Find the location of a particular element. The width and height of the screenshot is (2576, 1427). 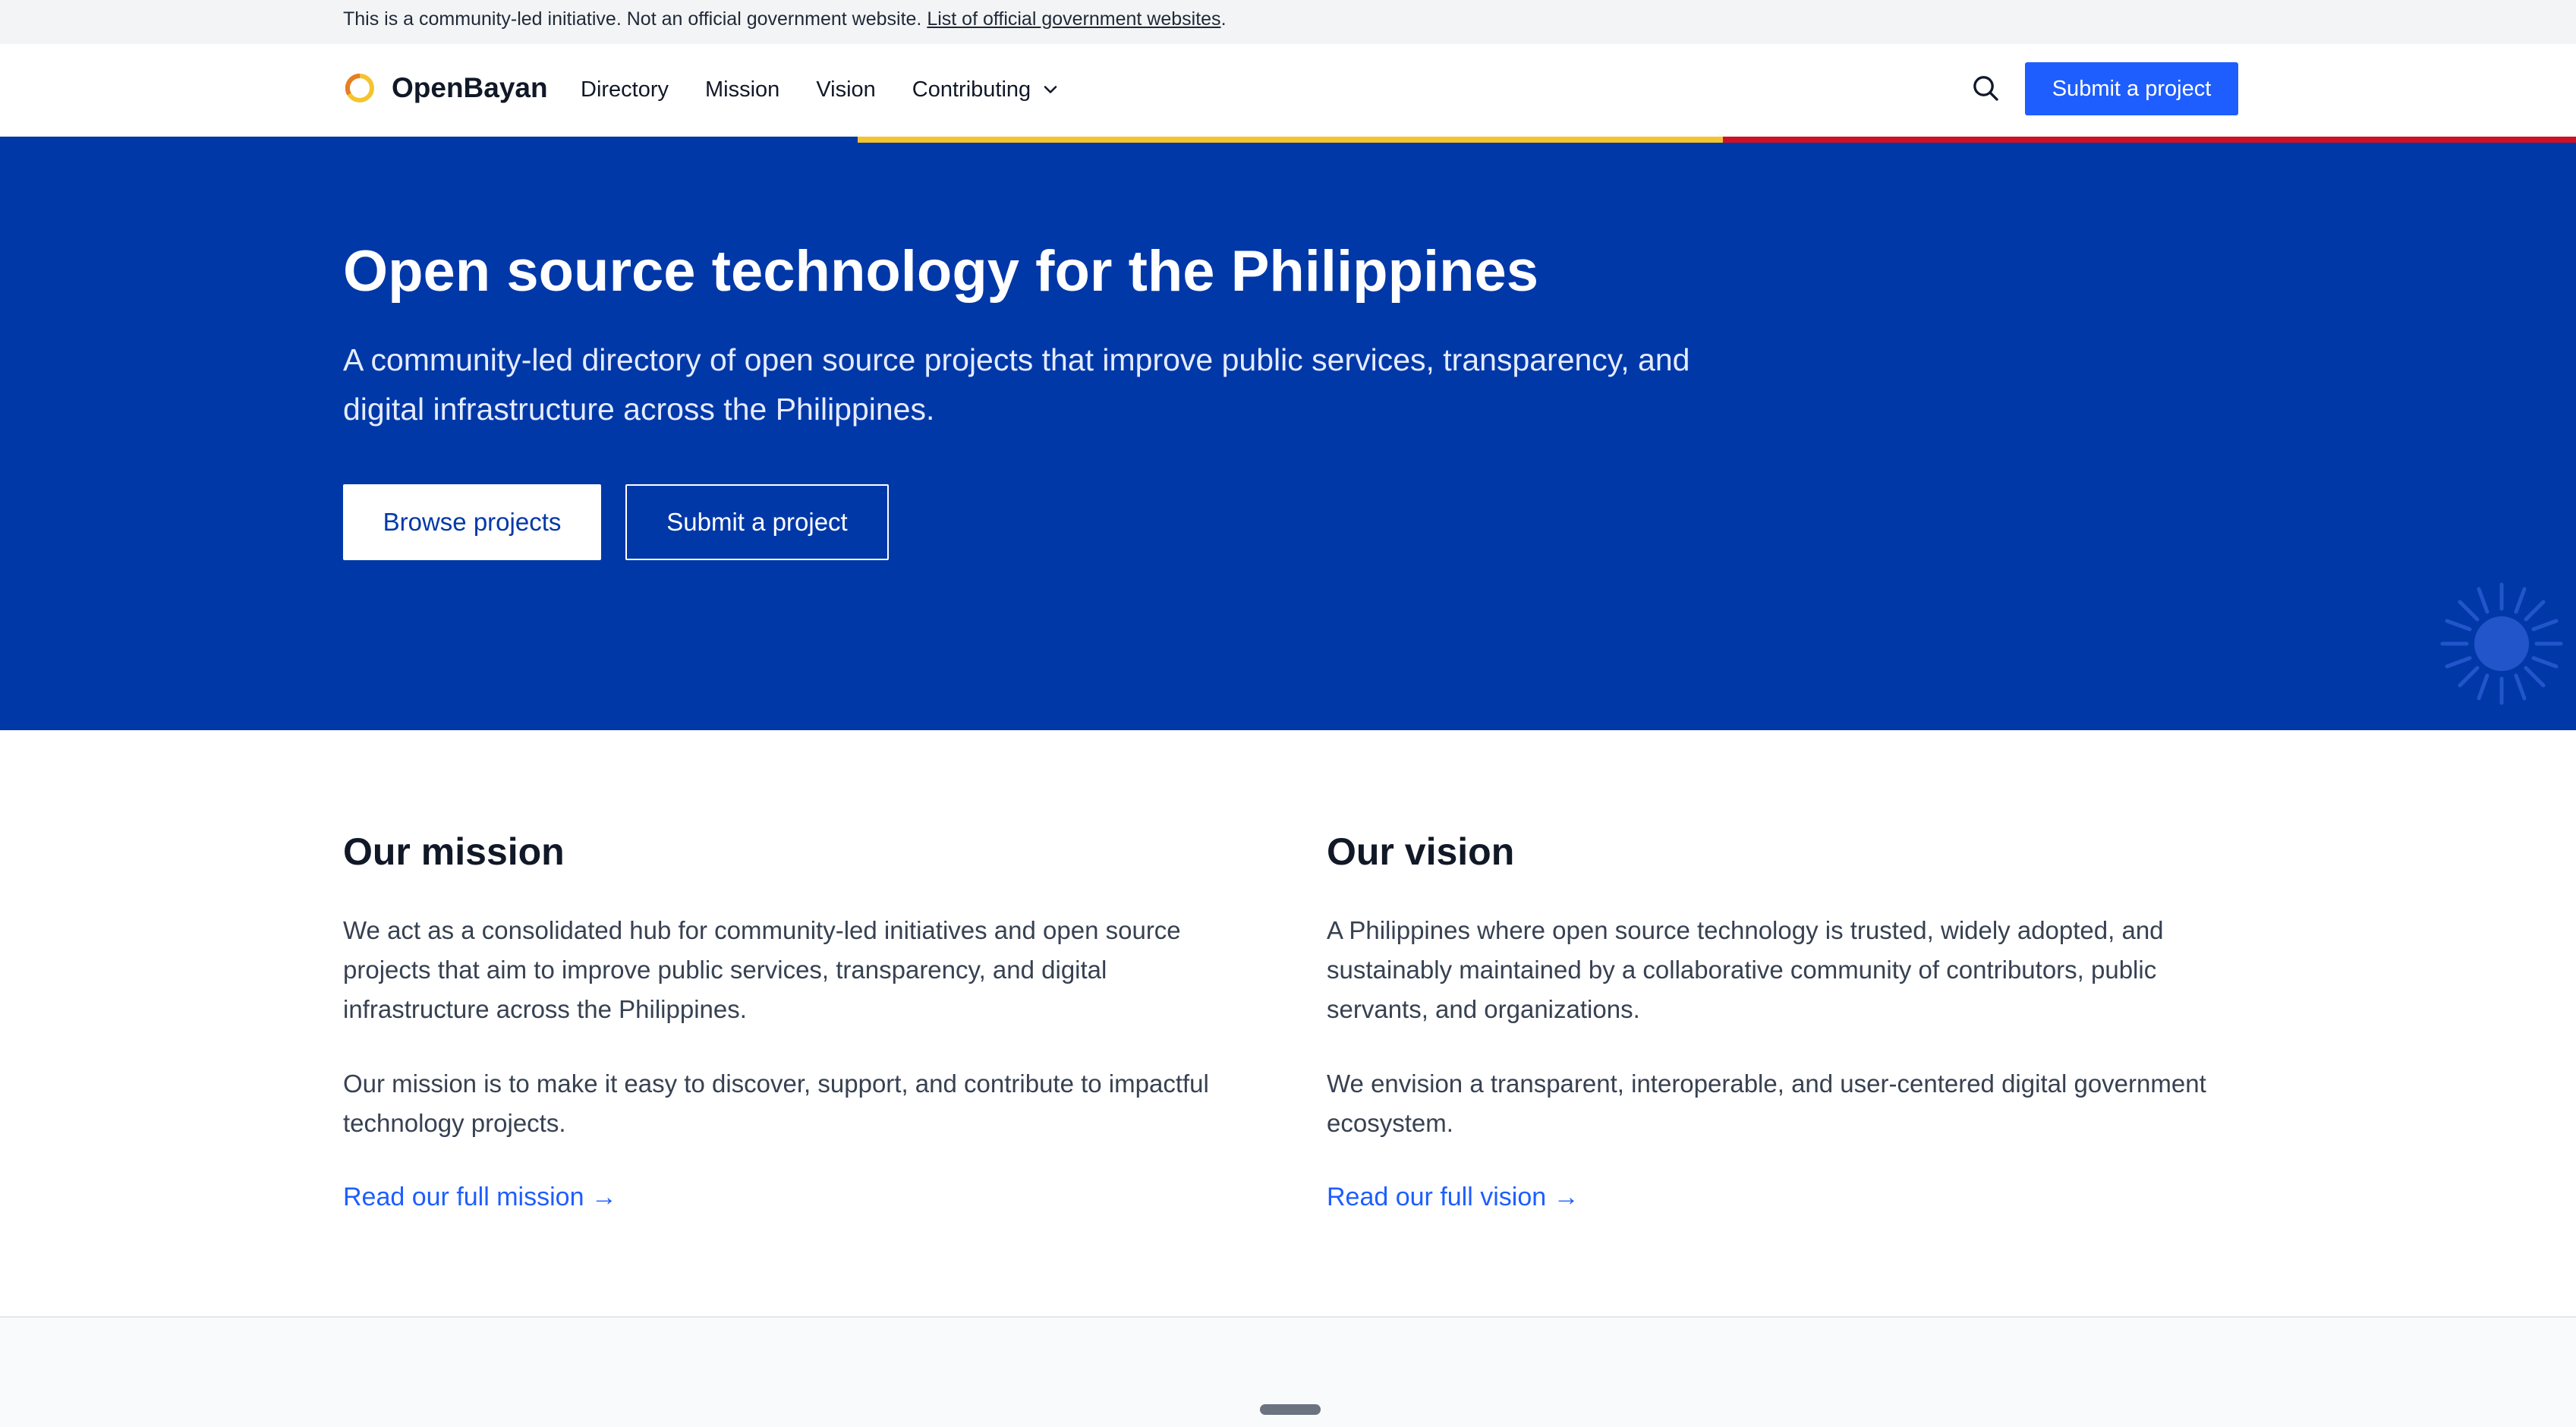

notice-suffix: . is located at coordinates (1223, 19).